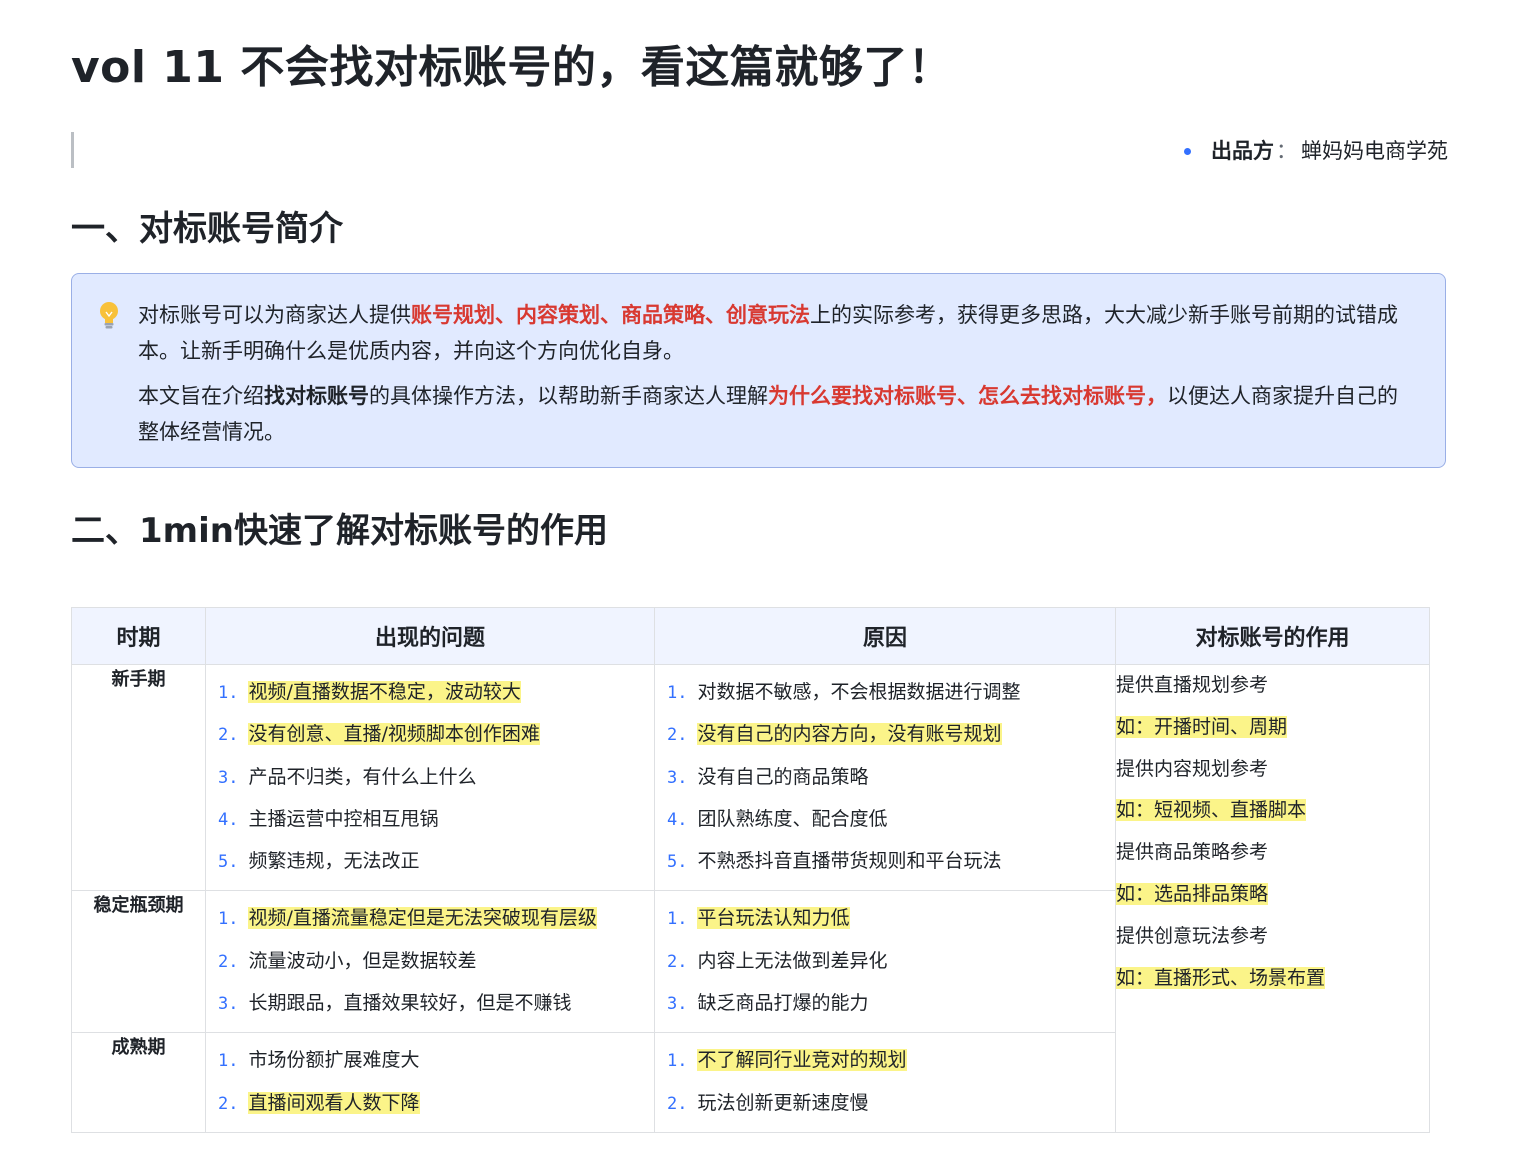  I want to click on period-cell: 成熟期, so click(138, 1082).